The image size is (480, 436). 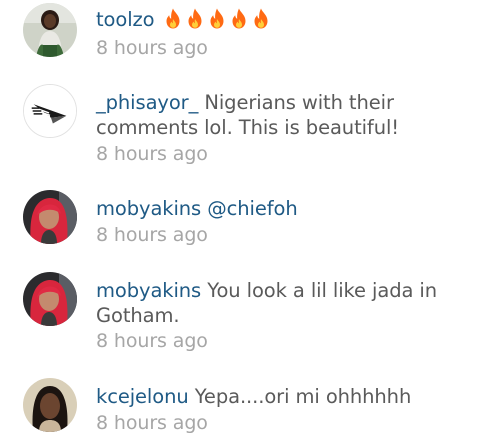 What do you see at coordinates (303, 396) in the screenshot?
I see `comment-body: Yepa....ori mi ohhhhhh` at bounding box center [303, 396].